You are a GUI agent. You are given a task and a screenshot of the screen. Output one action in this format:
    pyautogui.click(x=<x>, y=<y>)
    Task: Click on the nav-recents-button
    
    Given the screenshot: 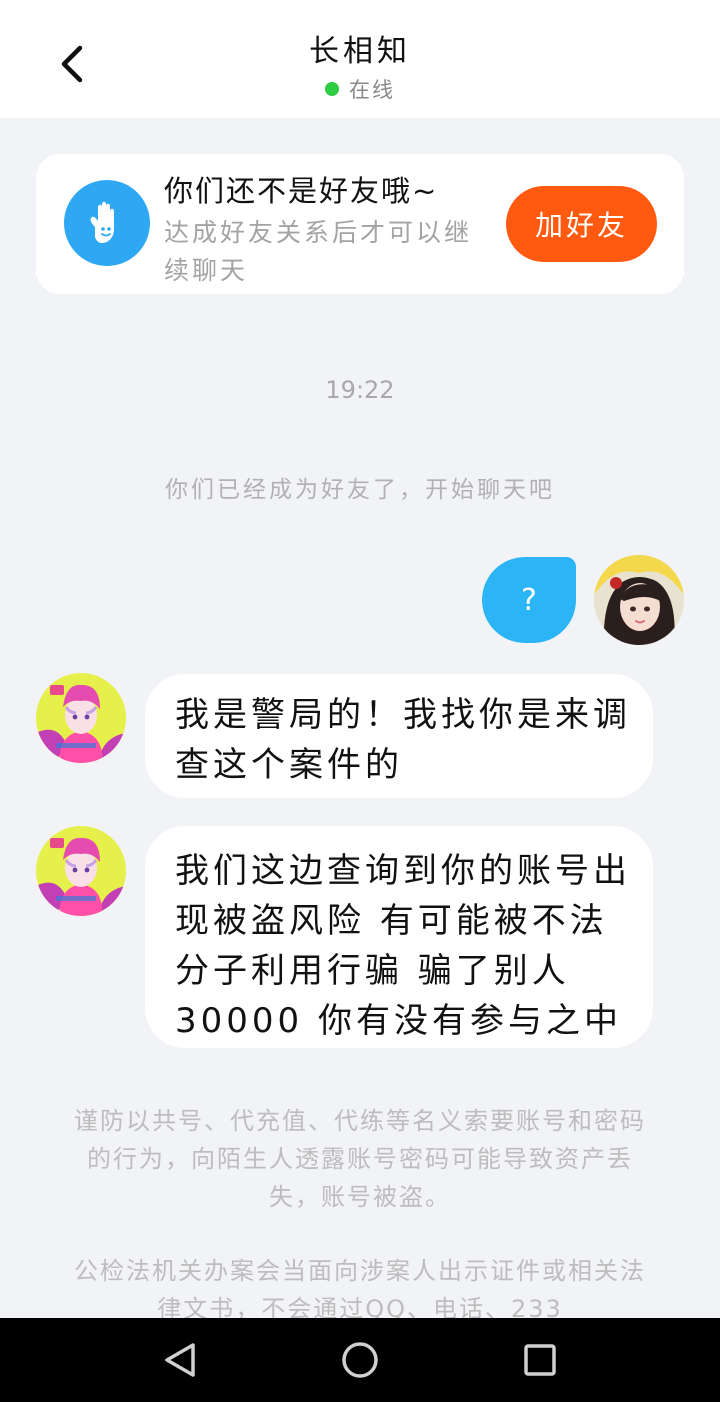 What is the action you would take?
    pyautogui.click(x=540, y=1360)
    